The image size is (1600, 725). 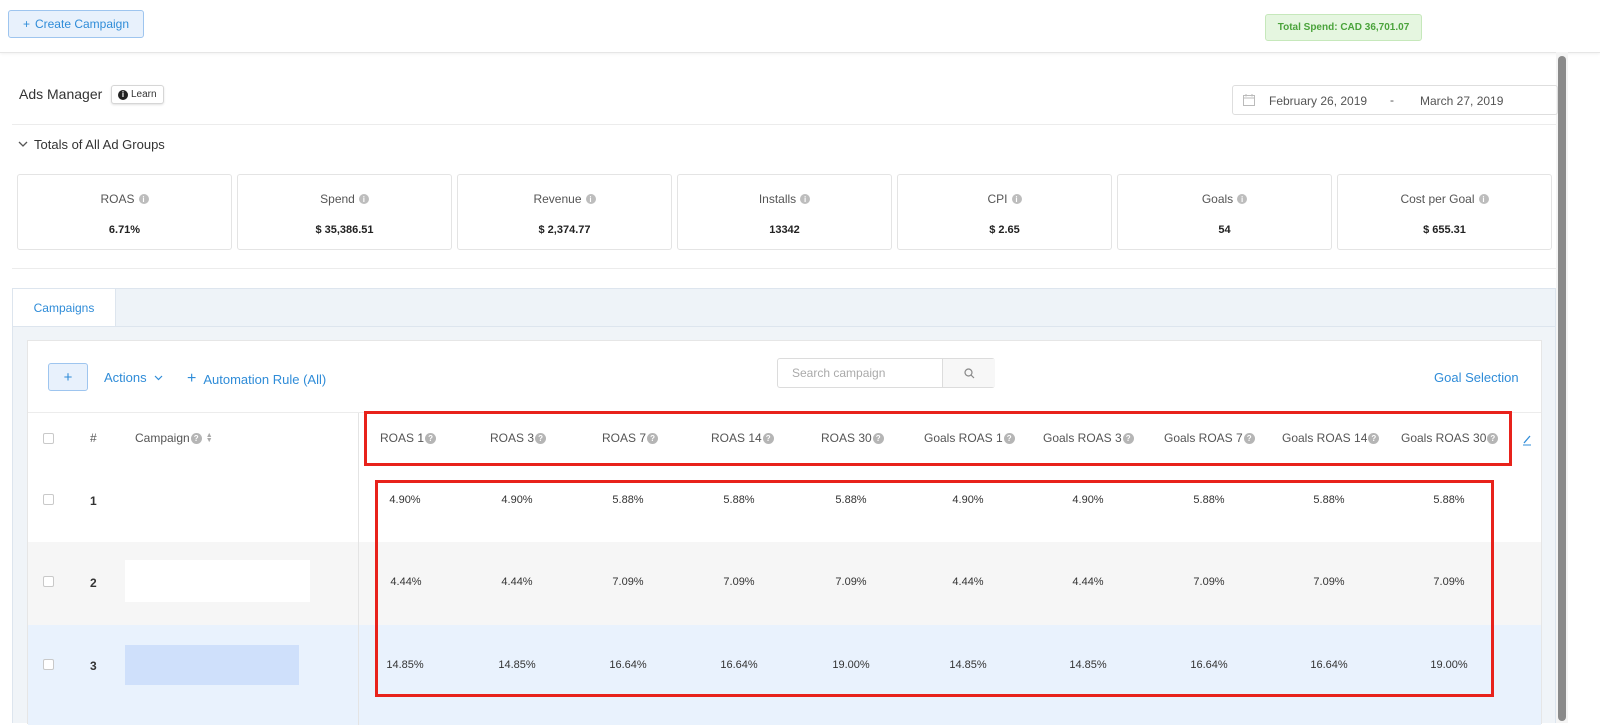 I want to click on learn-label: Learn, so click(x=144, y=94).